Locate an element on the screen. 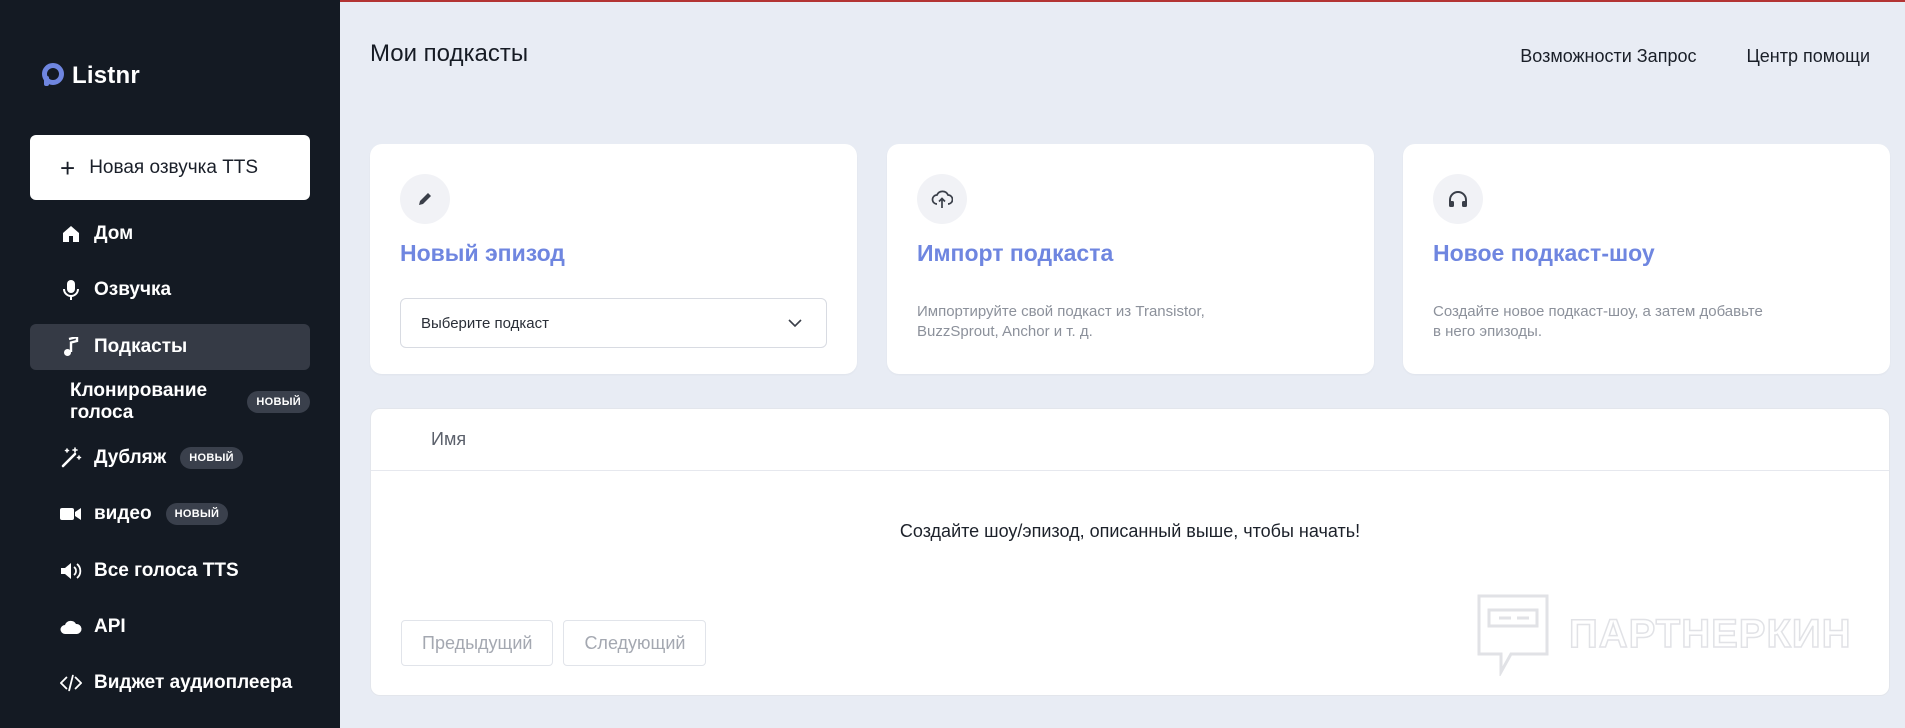 The height and width of the screenshot is (728, 1905). new-tts-label: Новая озвучка TTS is located at coordinates (174, 167).